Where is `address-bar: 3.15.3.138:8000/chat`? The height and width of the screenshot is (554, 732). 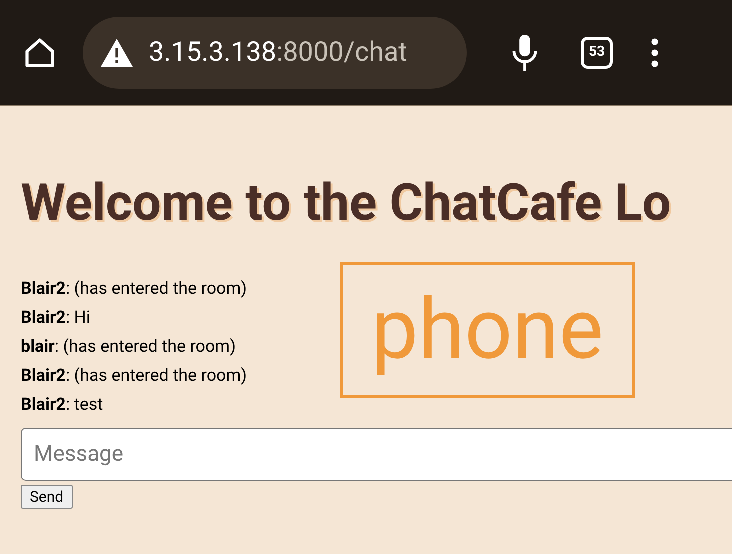 address-bar: 3.15.3.138:8000/chat is located at coordinates (275, 52).